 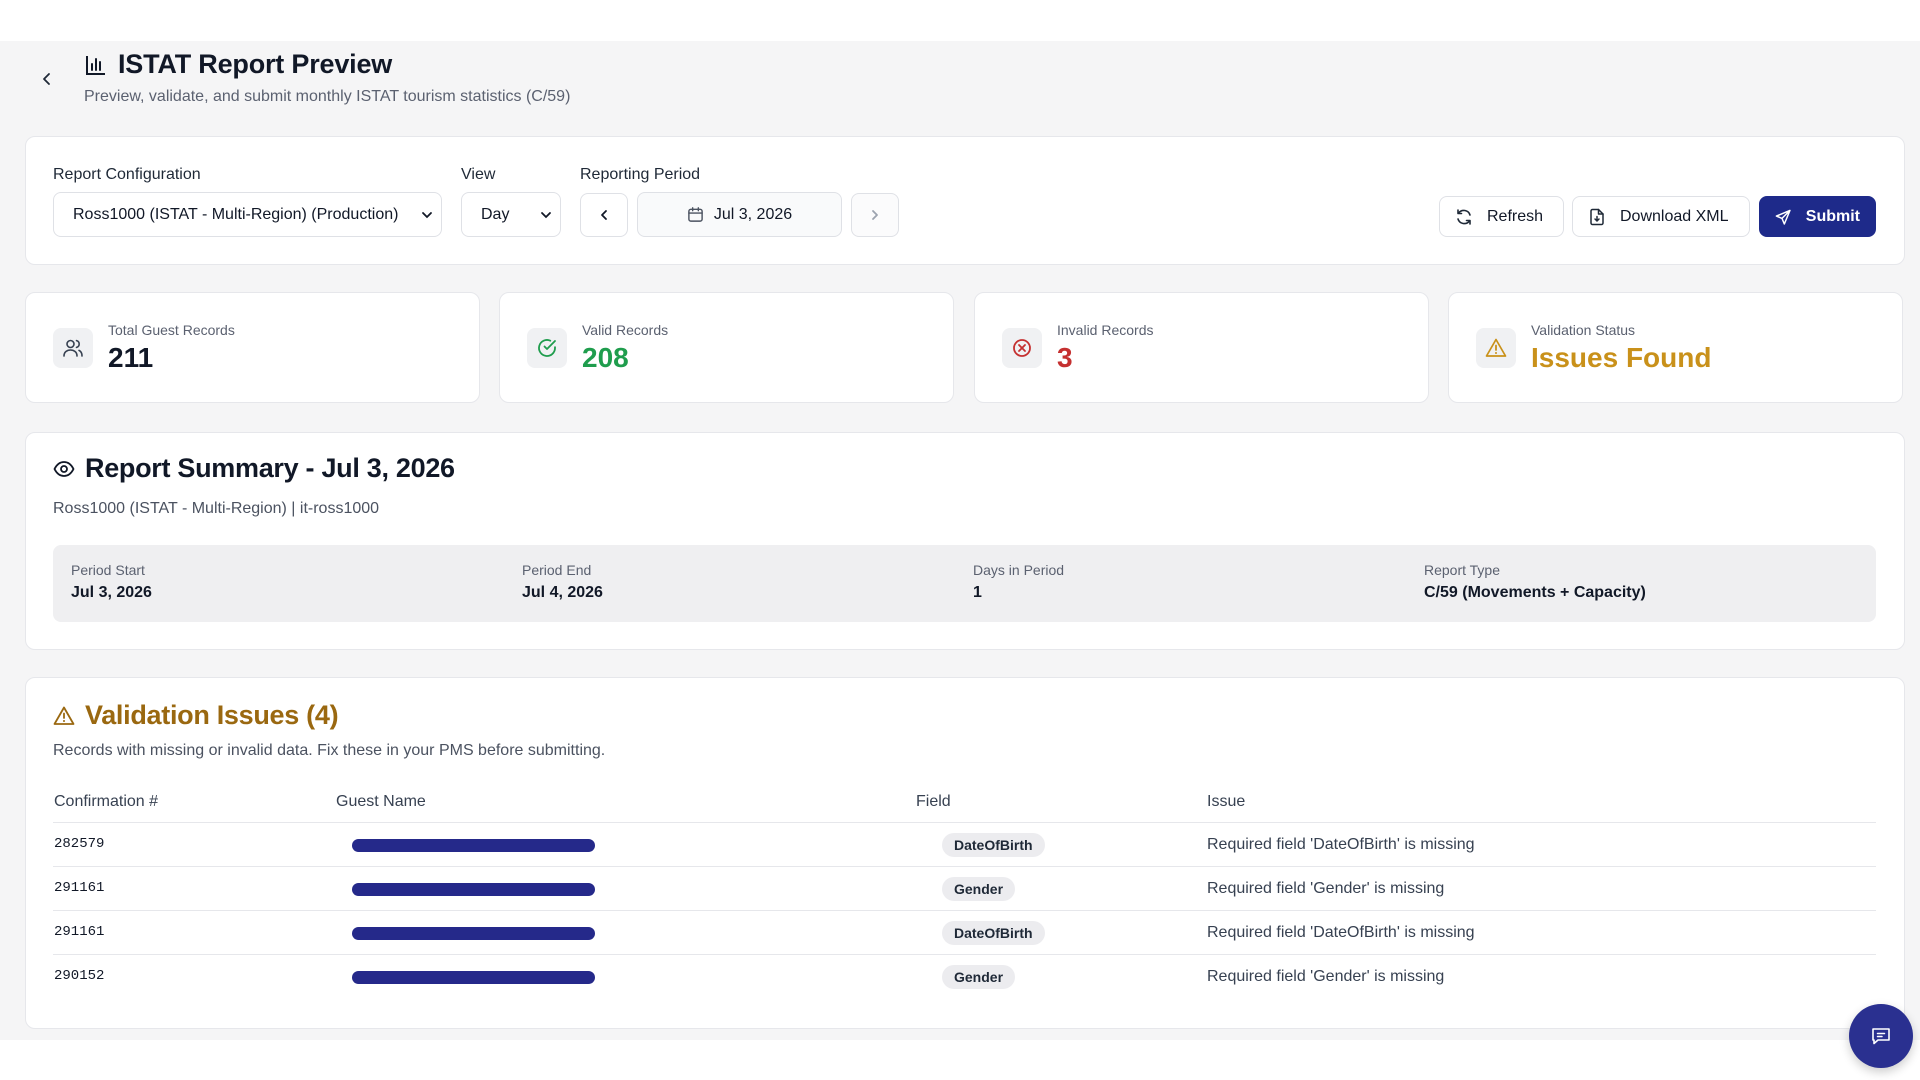 I want to click on eye-icon, so click(x=64, y=468).